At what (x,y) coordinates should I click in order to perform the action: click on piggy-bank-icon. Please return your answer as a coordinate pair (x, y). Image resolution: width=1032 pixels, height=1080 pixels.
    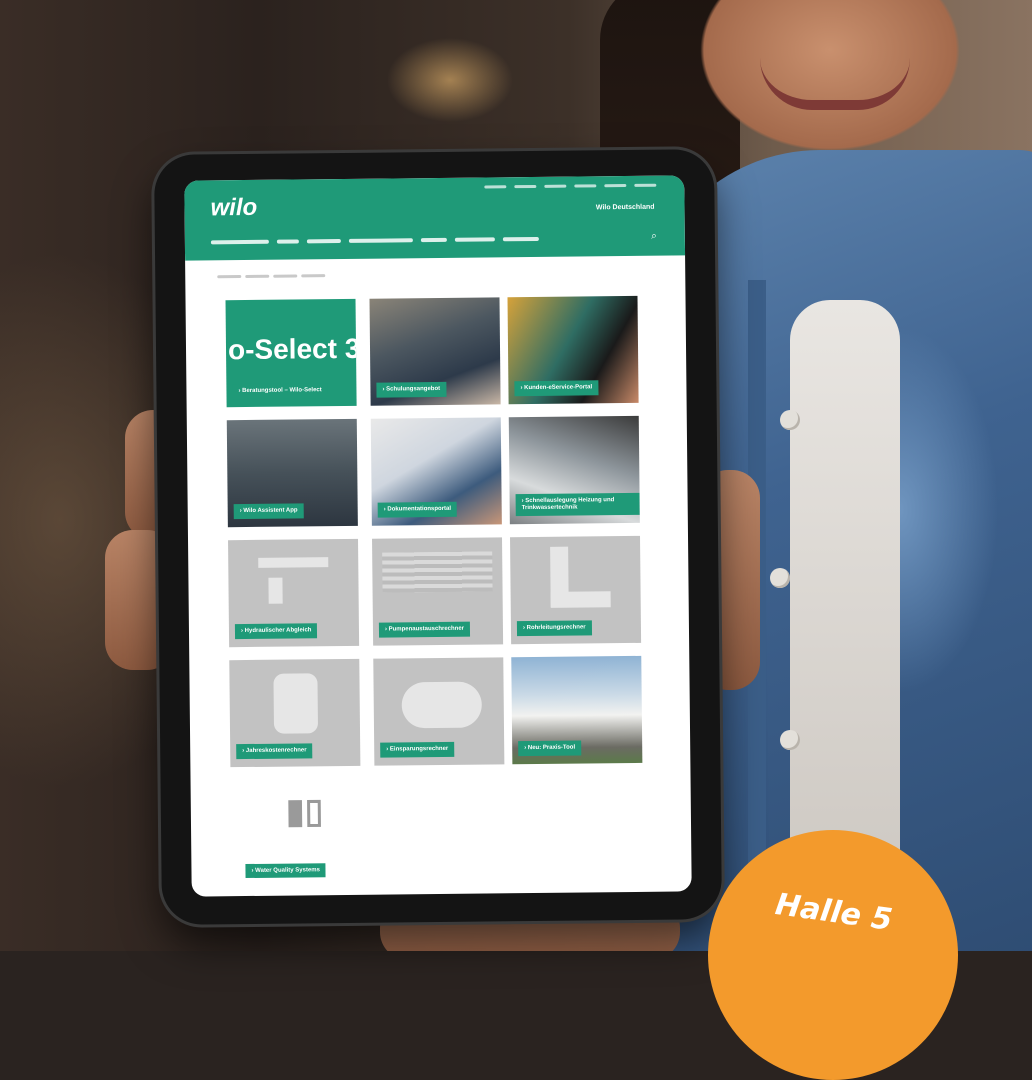
    Looking at the image, I should click on (441, 705).